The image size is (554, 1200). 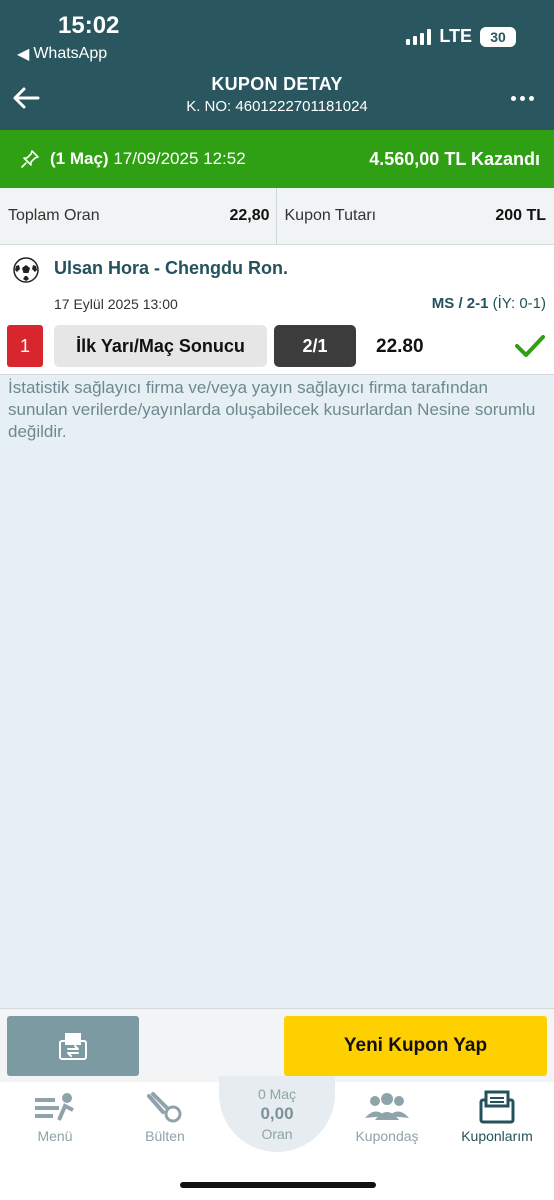 What do you see at coordinates (179, 158) in the screenshot?
I see `result-datetime: 17/09/2025 12:52` at bounding box center [179, 158].